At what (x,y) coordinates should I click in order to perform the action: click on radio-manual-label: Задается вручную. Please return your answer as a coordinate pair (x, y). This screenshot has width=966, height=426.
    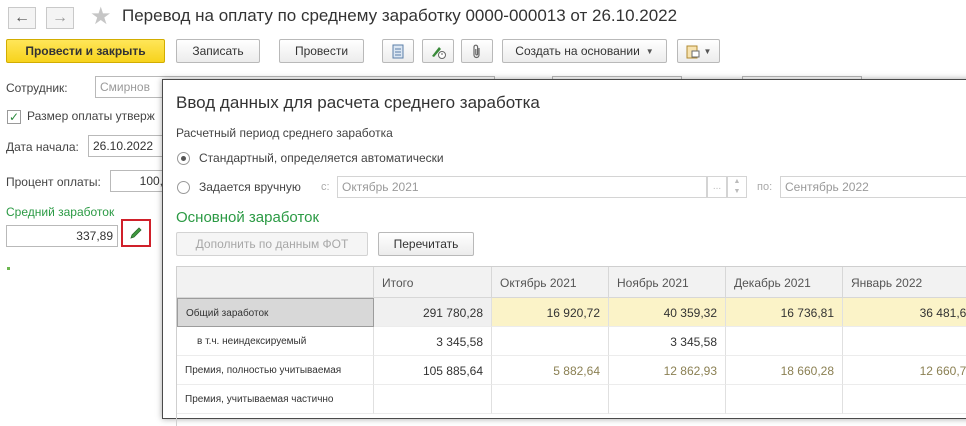
    Looking at the image, I should click on (250, 187).